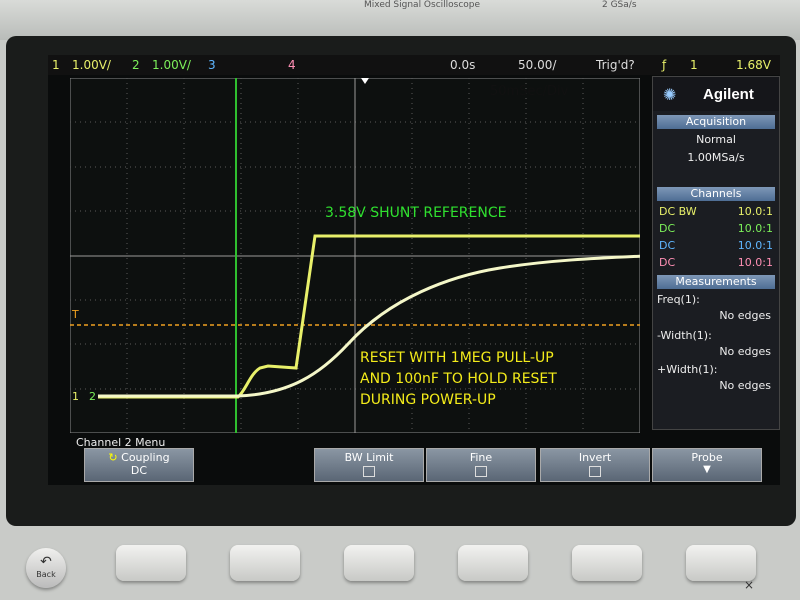  What do you see at coordinates (716, 380) in the screenshot?
I see `measurement-item: +Width(1): No edges` at bounding box center [716, 380].